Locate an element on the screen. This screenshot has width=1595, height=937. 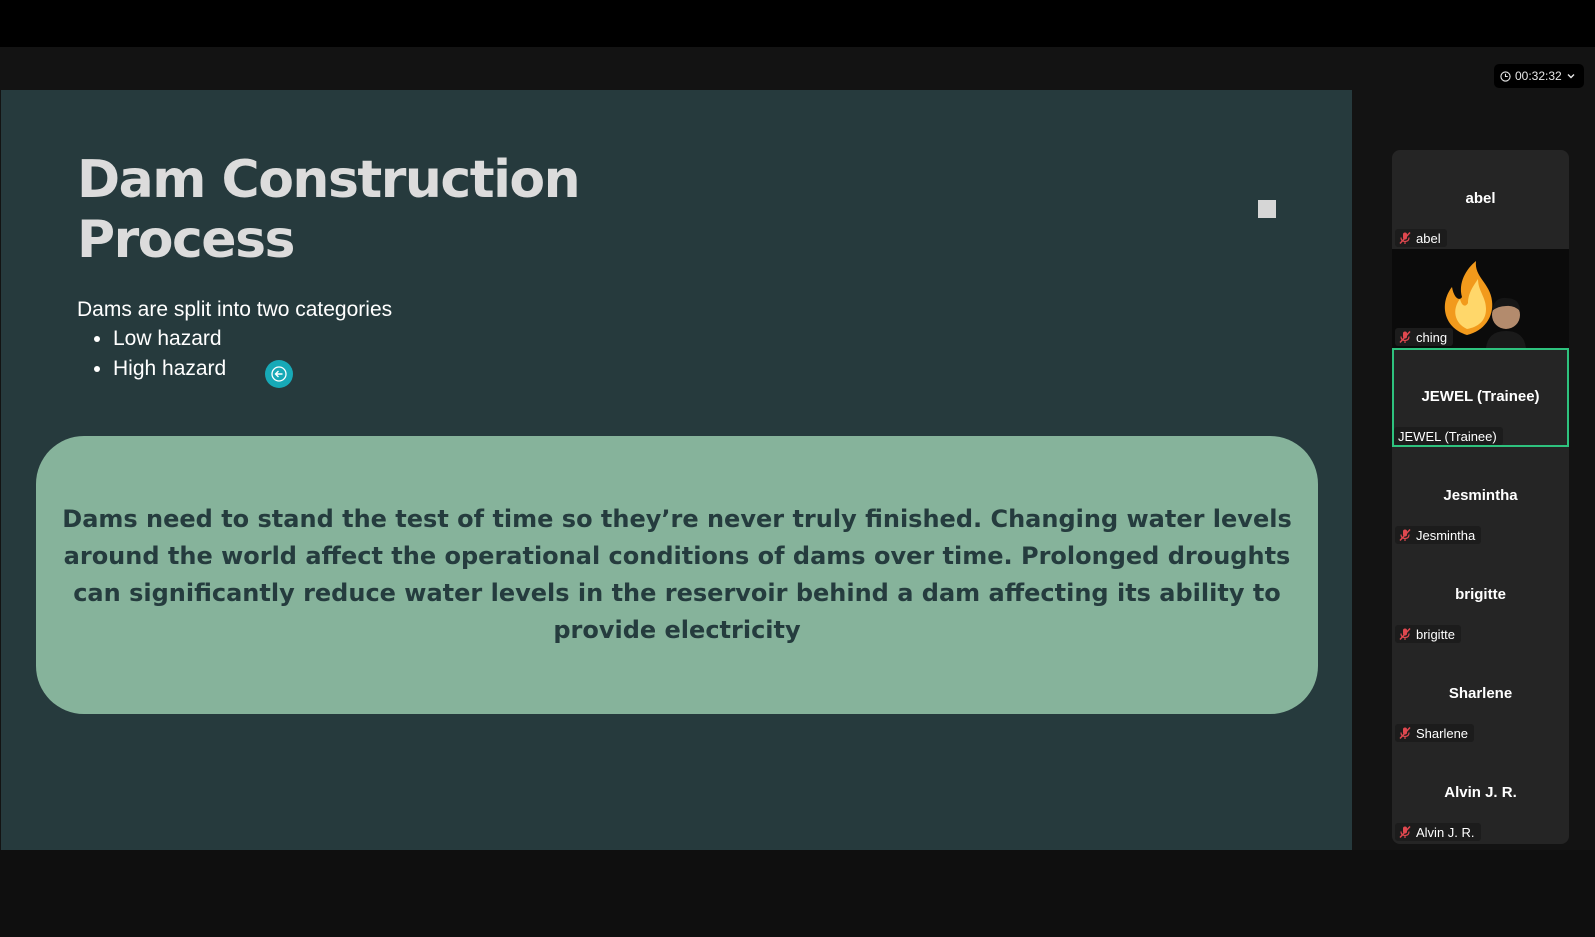
participant-name: Jesmintha is located at coordinates (1480, 495).